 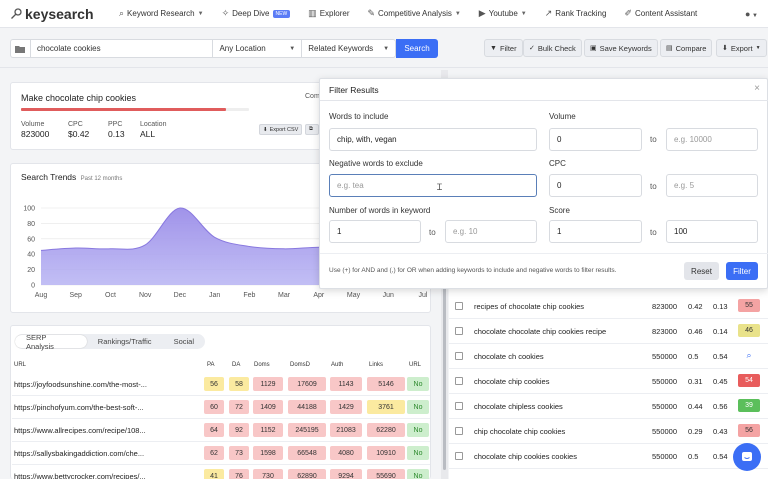 What do you see at coordinates (518, 406) in the screenshot?
I see `keyword-text: chocolate chipless cookies` at bounding box center [518, 406].